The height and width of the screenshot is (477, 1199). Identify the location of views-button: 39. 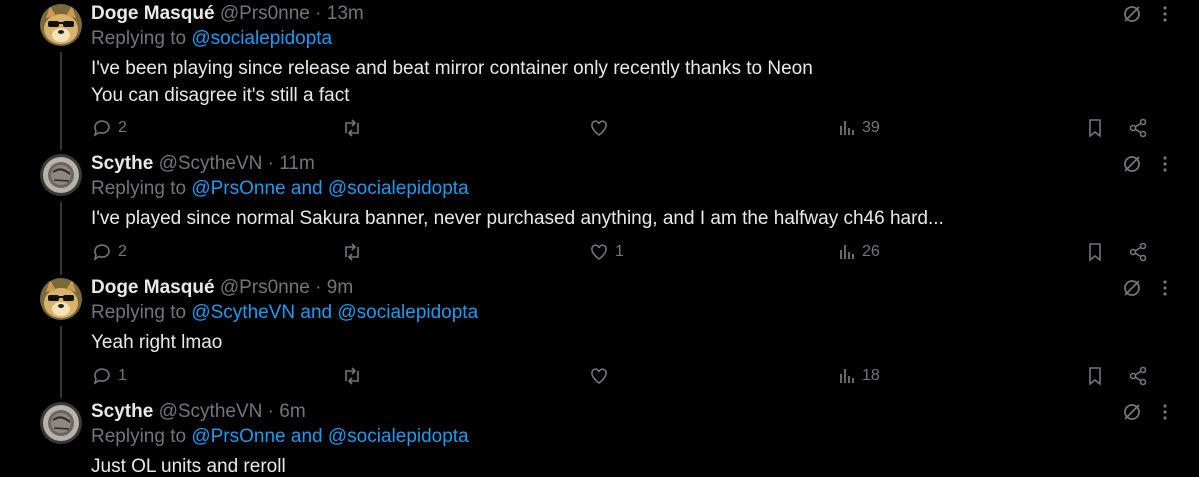
(859, 128).